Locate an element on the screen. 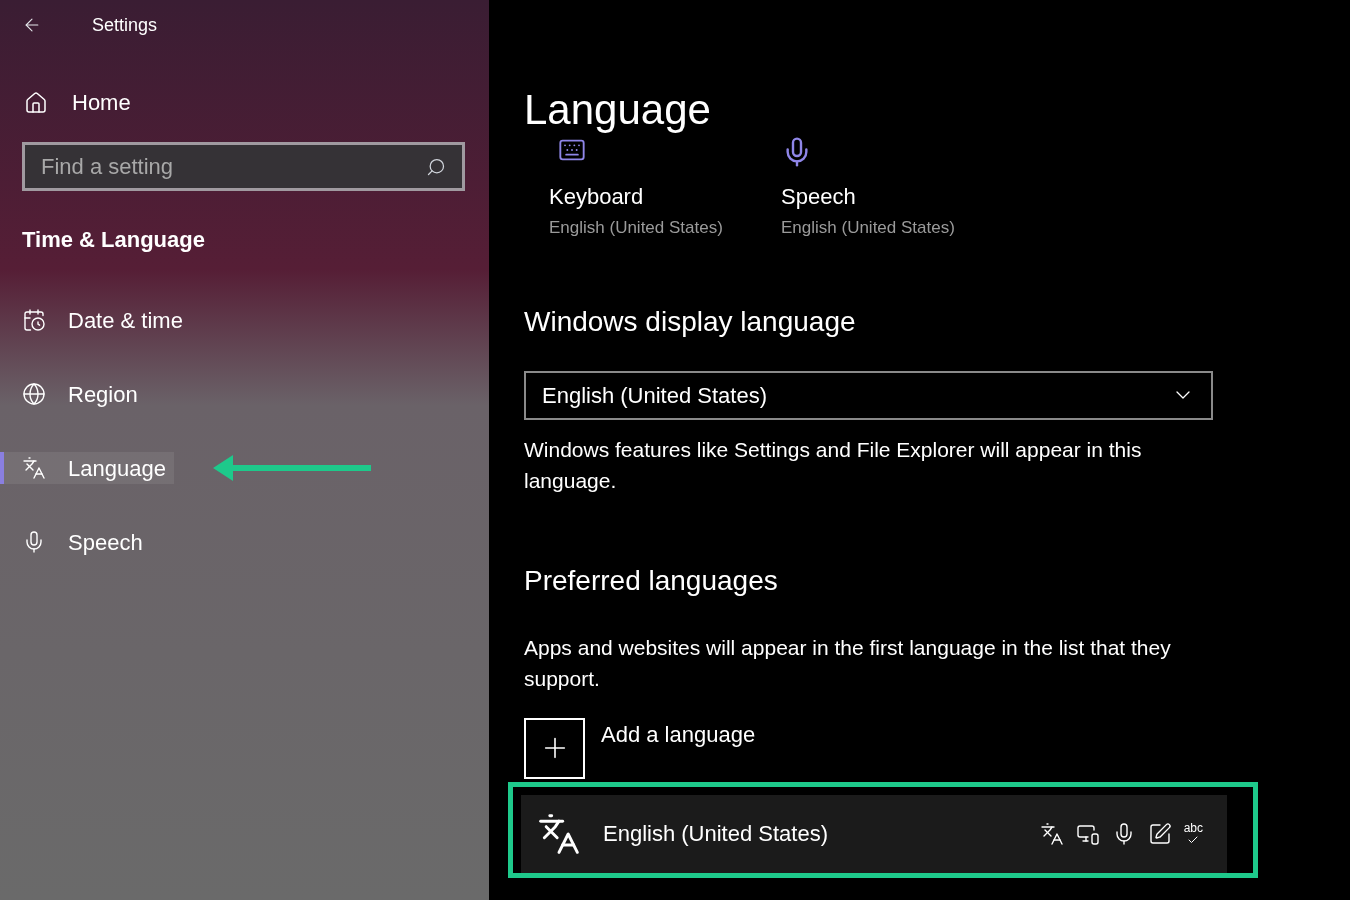 Image resolution: width=1350 pixels, height=900 pixels. home-link: Home is located at coordinates (77, 102).